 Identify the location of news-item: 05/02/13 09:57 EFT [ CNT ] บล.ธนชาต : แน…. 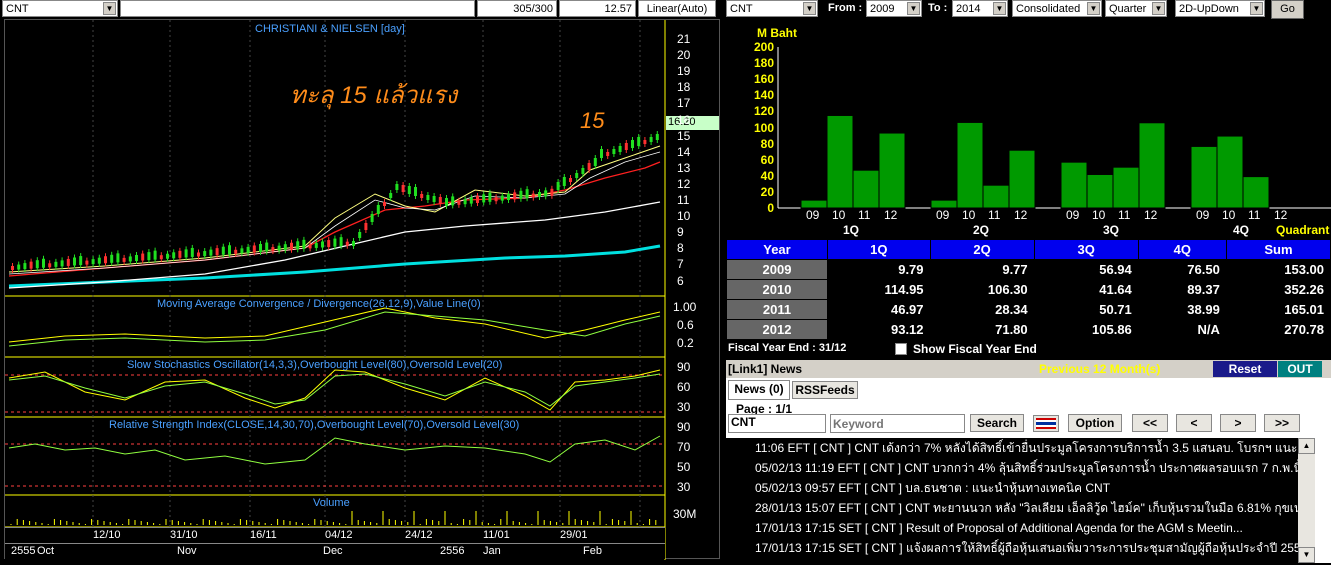
(1012, 488).